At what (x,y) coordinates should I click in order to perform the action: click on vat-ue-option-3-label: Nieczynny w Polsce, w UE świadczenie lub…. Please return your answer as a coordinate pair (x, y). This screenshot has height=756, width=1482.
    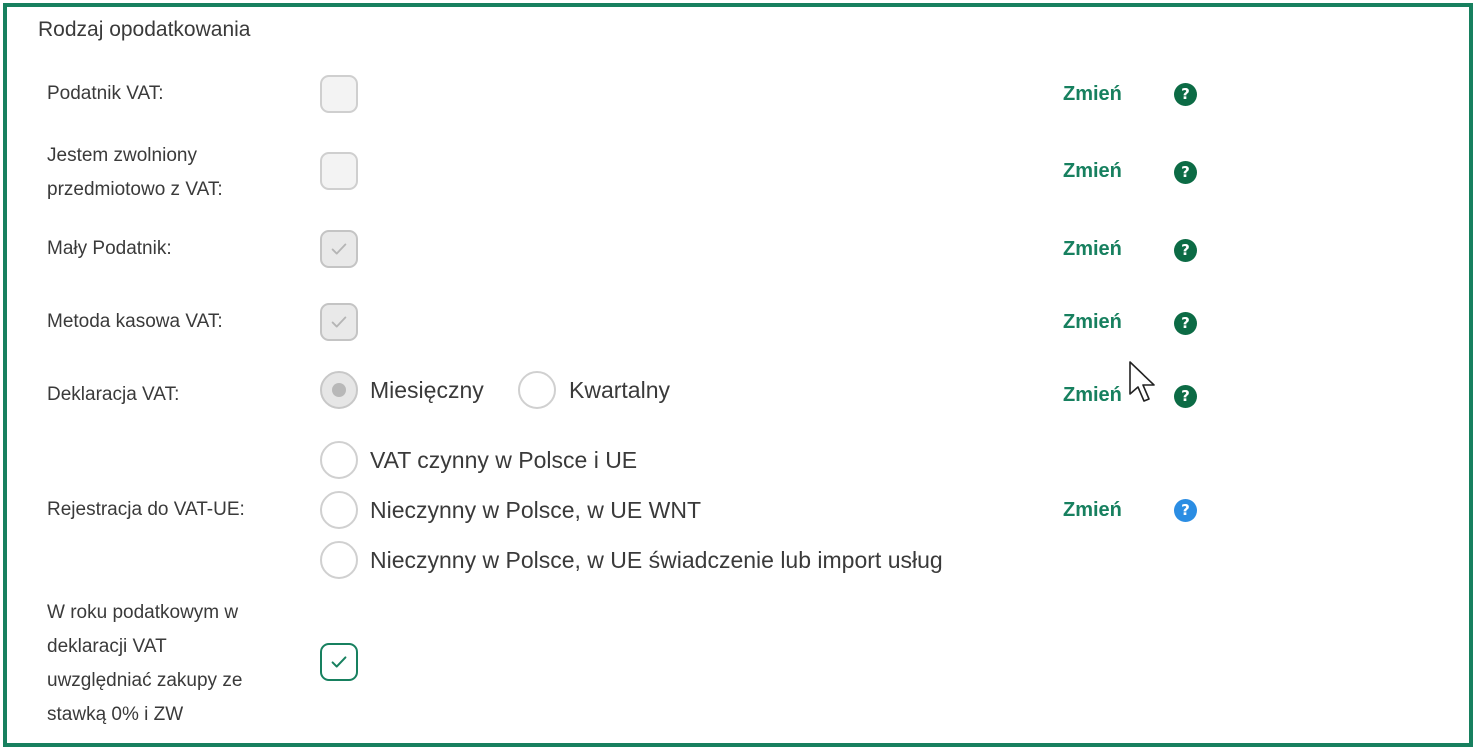
    Looking at the image, I should click on (656, 560).